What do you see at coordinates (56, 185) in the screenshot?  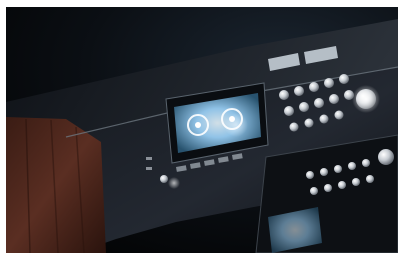 I see `wood-side-panel` at bounding box center [56, 185].